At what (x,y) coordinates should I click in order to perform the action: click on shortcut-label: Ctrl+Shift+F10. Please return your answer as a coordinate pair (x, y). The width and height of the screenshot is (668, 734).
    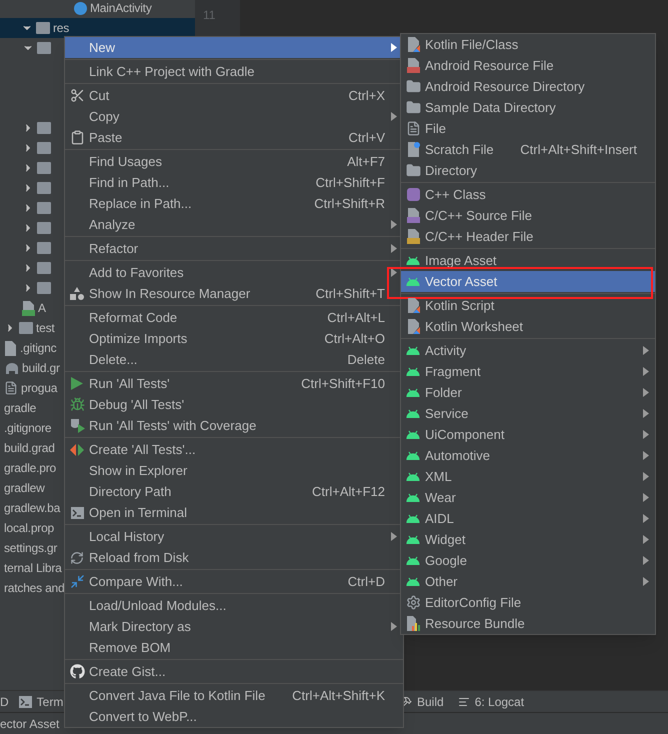
    Looking at the image, I should click on (343, 383).